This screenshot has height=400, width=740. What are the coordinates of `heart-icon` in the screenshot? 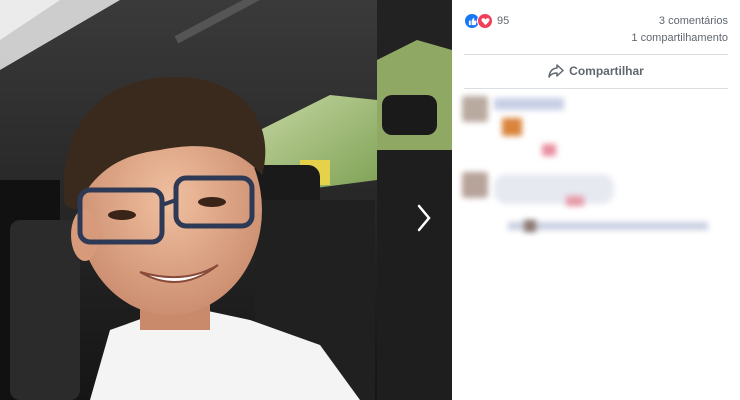 It's located at (485, 21).